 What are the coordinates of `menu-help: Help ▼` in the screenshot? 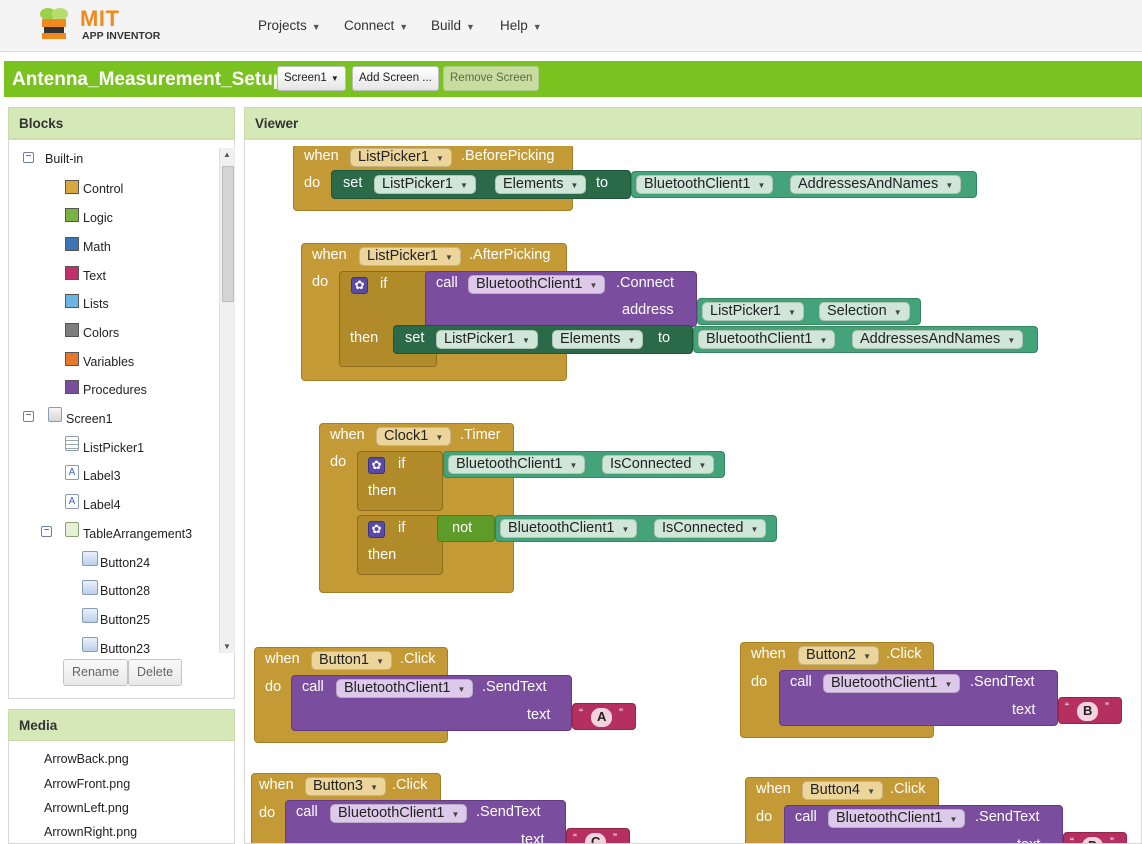 It's located at (521, 25).